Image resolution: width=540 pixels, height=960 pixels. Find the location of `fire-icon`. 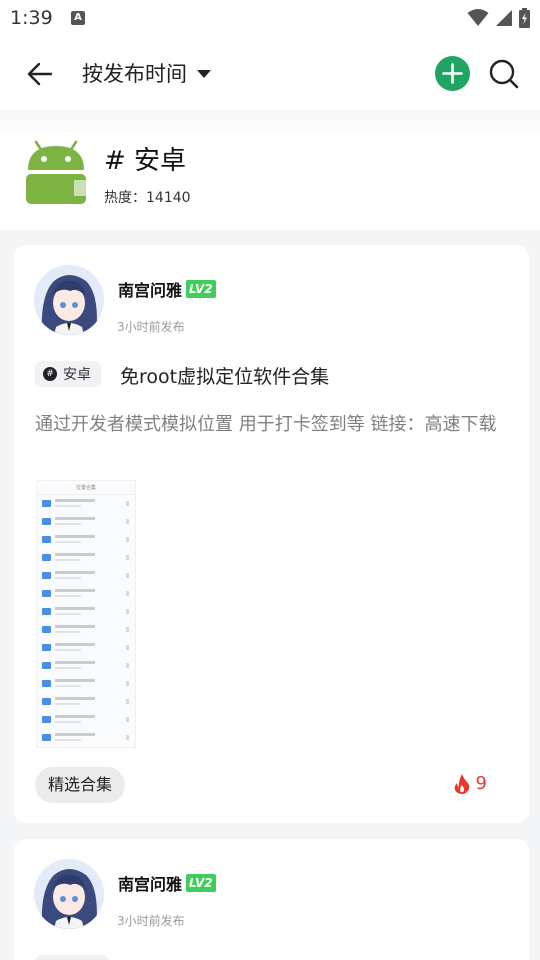

fire-icon is located at coordinates (461, 783).